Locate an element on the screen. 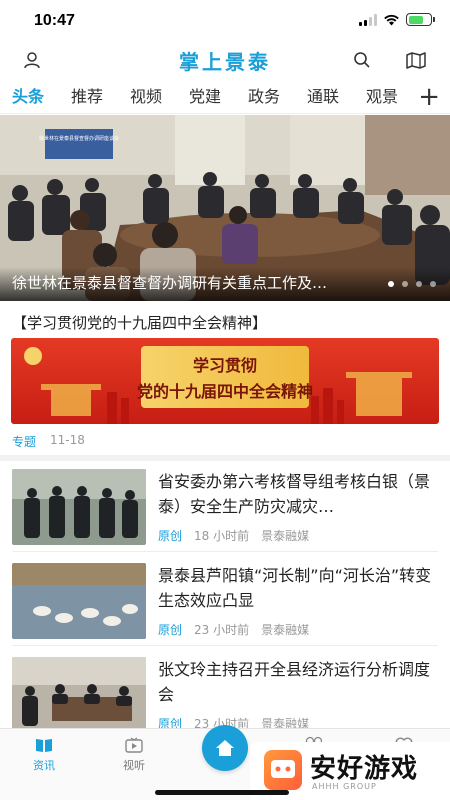 This screenshot has width=450, height=800. hero-sign-text: 徐世林在景泰县督查督办调研座谈会 is located at coordinates (79, 138).